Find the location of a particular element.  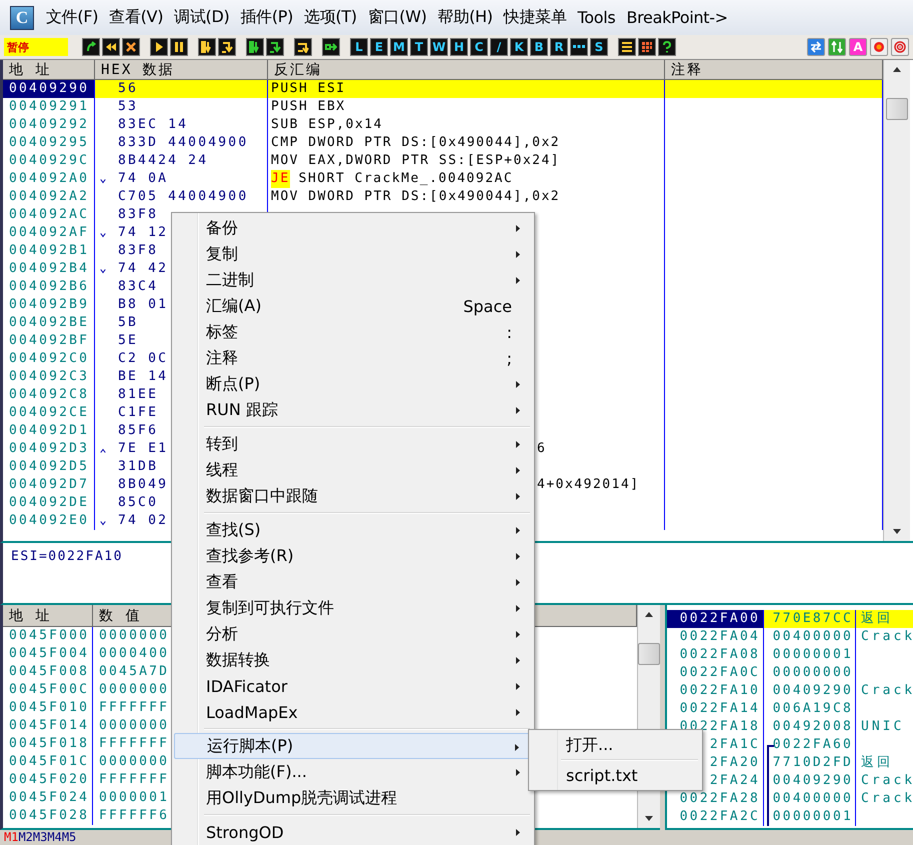

window-button: B is located at coordinates (539, 47).